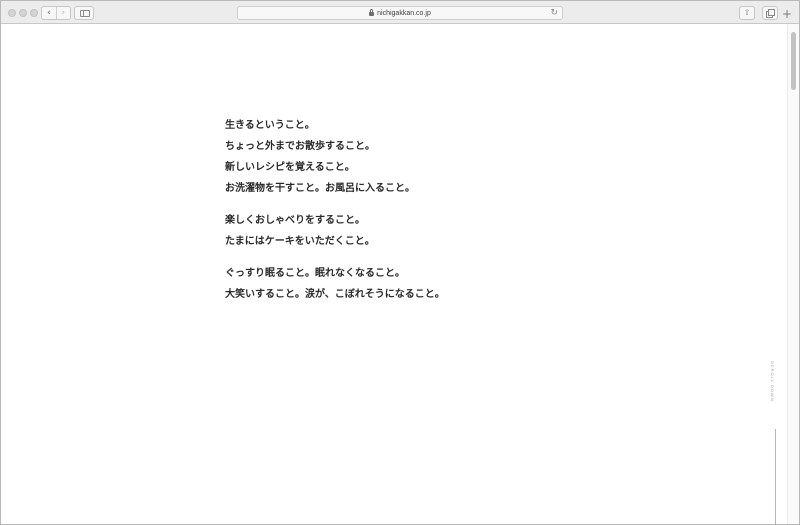 This screenshot has width=800, height=525. I want to click on poem-line: 生きるということ。, so click(270, 125).